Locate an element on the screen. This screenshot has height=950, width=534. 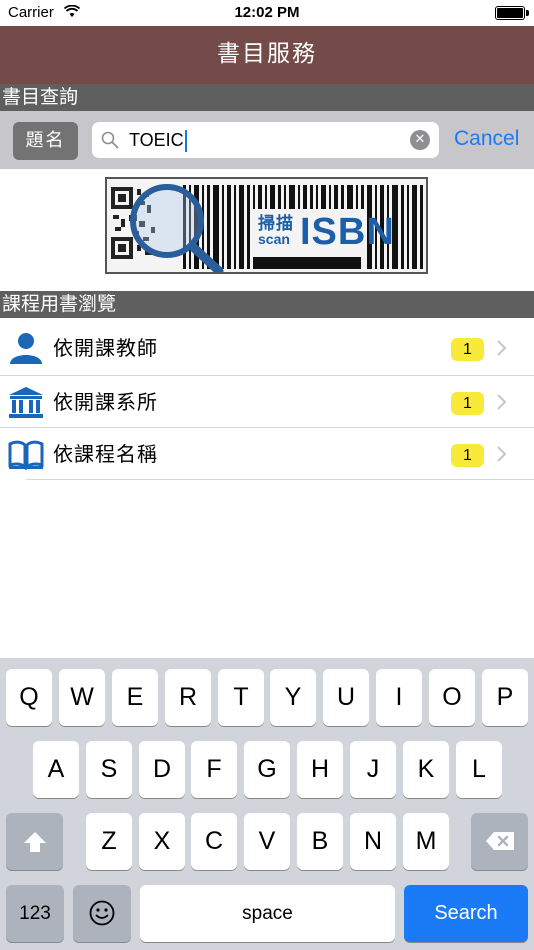
key-w: W is located at coordinates (82, 697).